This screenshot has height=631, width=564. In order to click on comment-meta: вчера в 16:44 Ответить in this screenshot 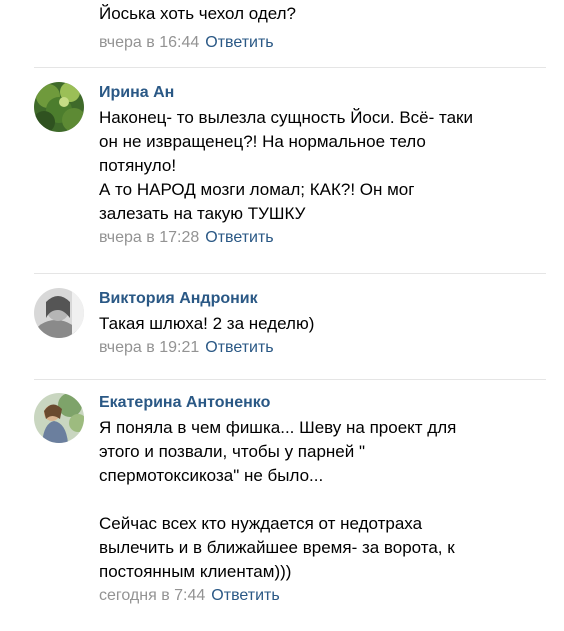, I will do `click(321, 43)`.